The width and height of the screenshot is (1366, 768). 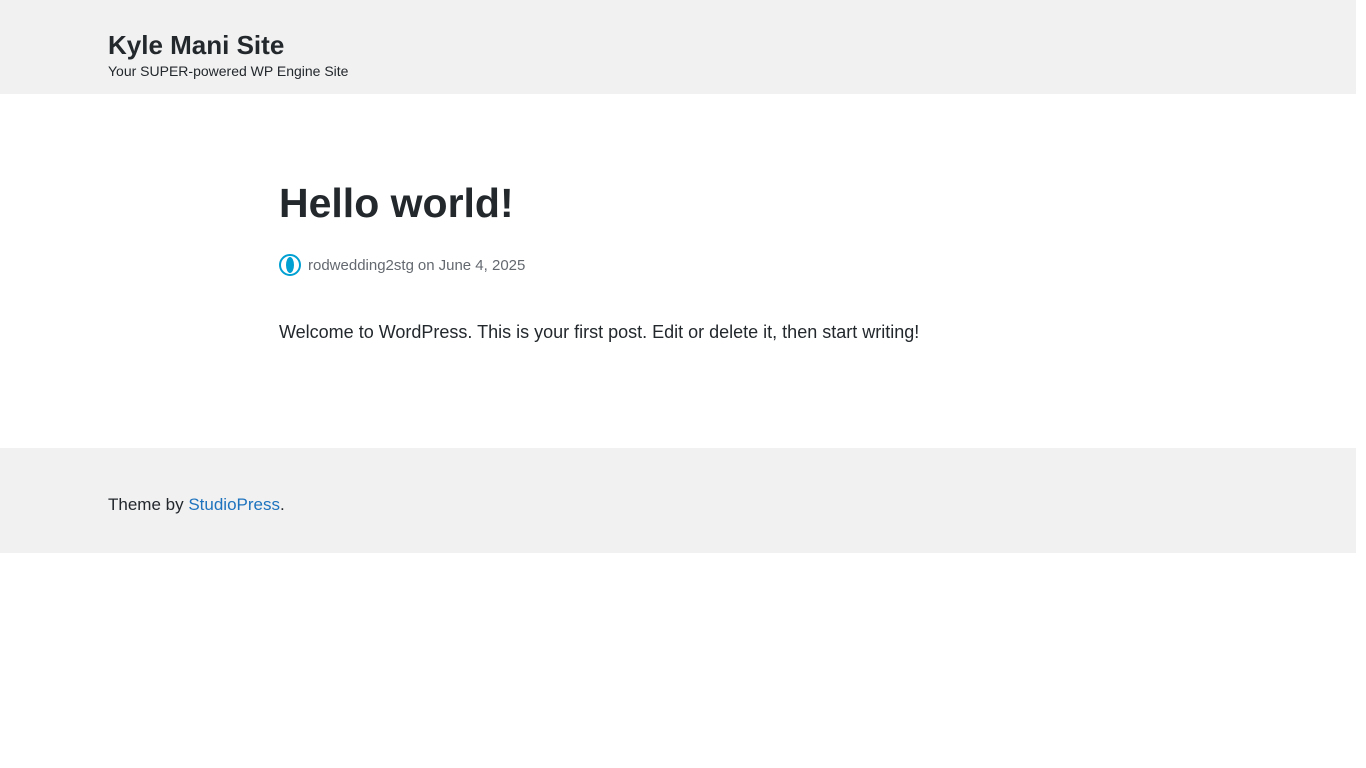 What do you see at coordinates (228, 71) in the screenshot?
I see `site-tagline: Your SUPER-powered WP Engine Site` at bounding box center [228, 71].